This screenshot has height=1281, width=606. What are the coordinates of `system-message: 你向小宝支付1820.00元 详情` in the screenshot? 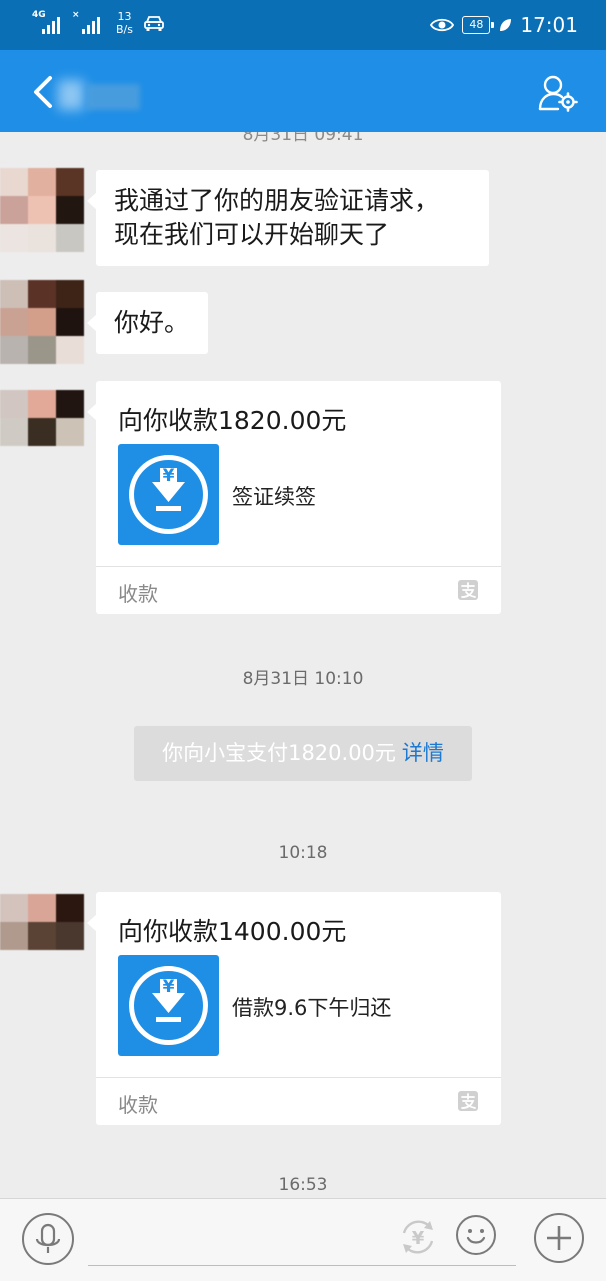 It's located at (303, 753).